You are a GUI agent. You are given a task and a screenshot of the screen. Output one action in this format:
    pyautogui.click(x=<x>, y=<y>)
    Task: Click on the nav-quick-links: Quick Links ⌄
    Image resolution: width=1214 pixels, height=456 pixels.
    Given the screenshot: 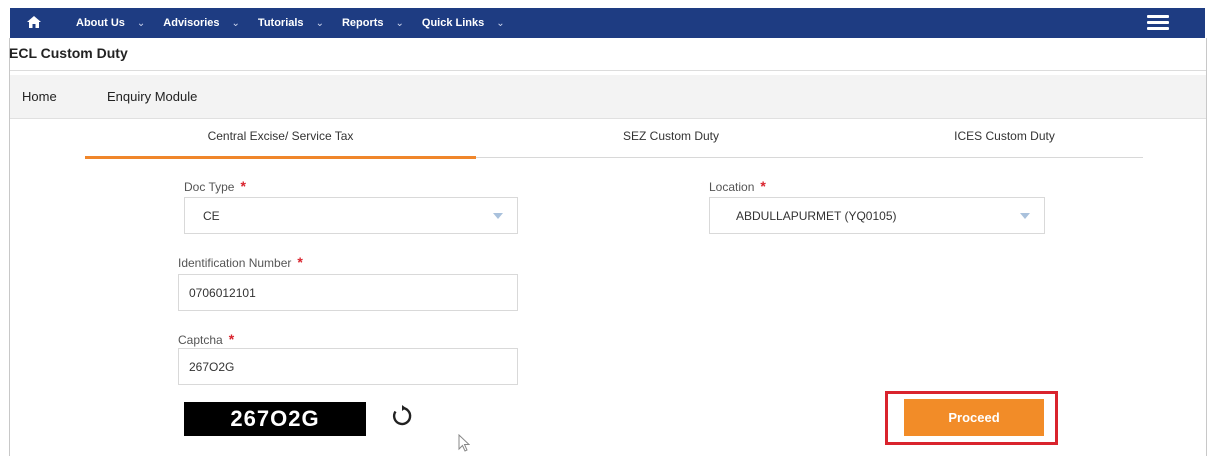 What is the action you would take?
    pyautogui.click(x=463, y=23)
    